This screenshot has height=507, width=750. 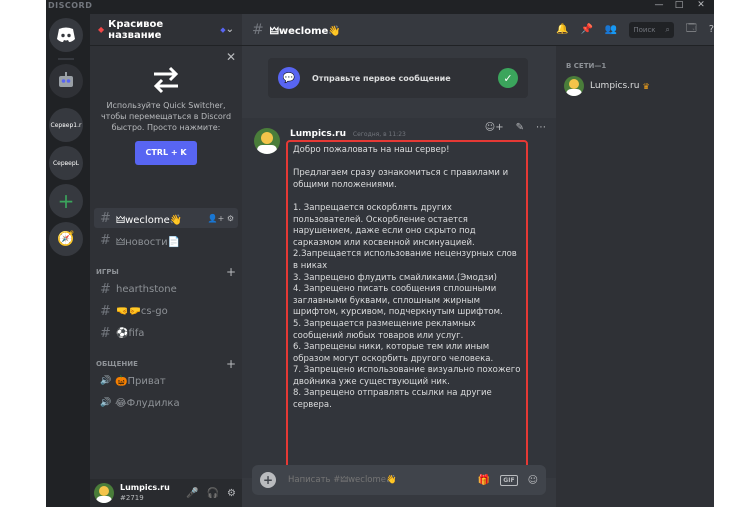 I want to click on voice-channel-private: 🔊 🎃Приват, so click(x=166, y=381).